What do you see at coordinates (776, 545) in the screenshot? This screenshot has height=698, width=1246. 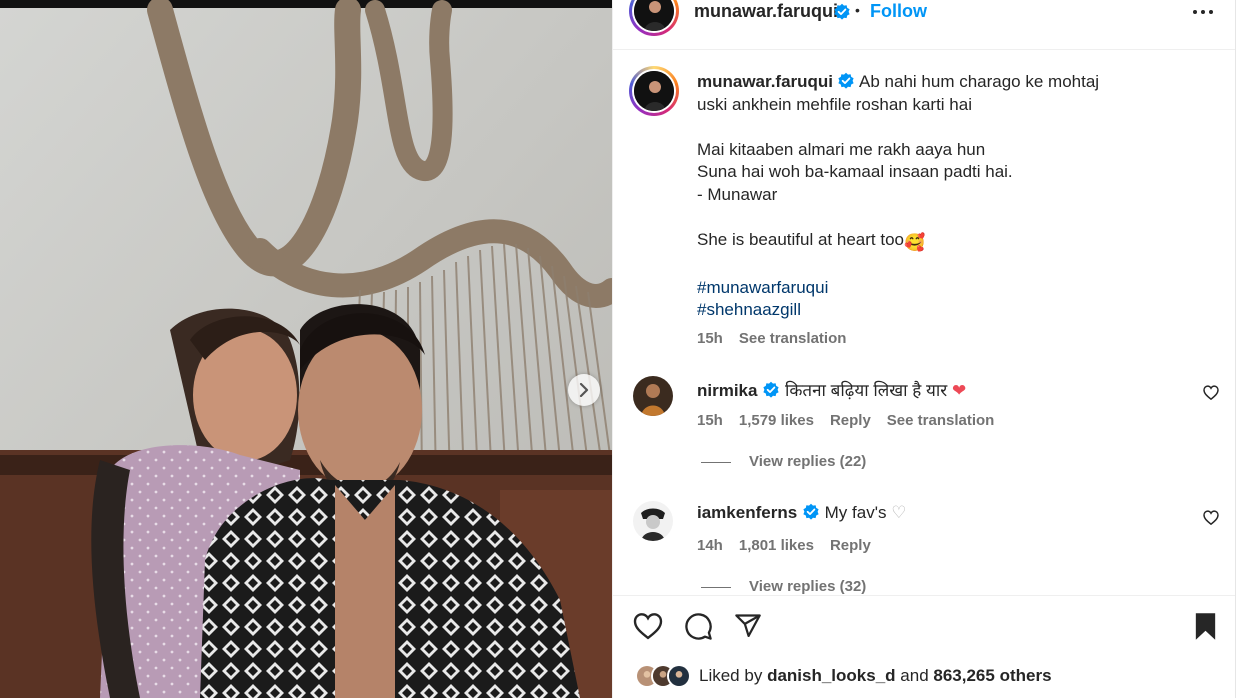 I see `comment-likes-count: 1,801 likes` at bounding box center [776, 545].